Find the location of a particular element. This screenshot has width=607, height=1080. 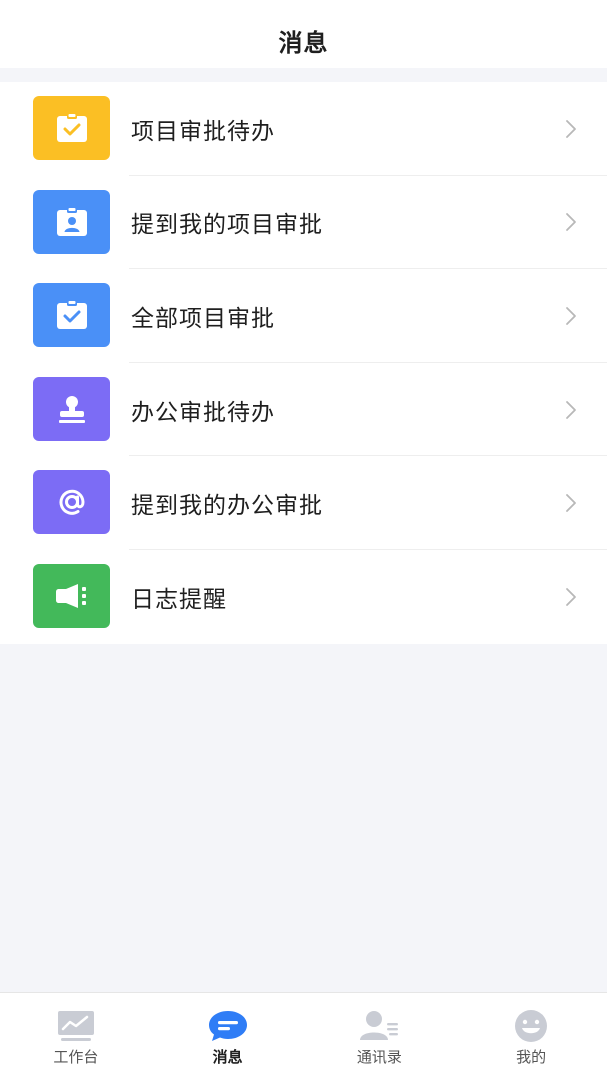

menu-item-label: 提到我的办公审批 is located at coordinates (227, 506).